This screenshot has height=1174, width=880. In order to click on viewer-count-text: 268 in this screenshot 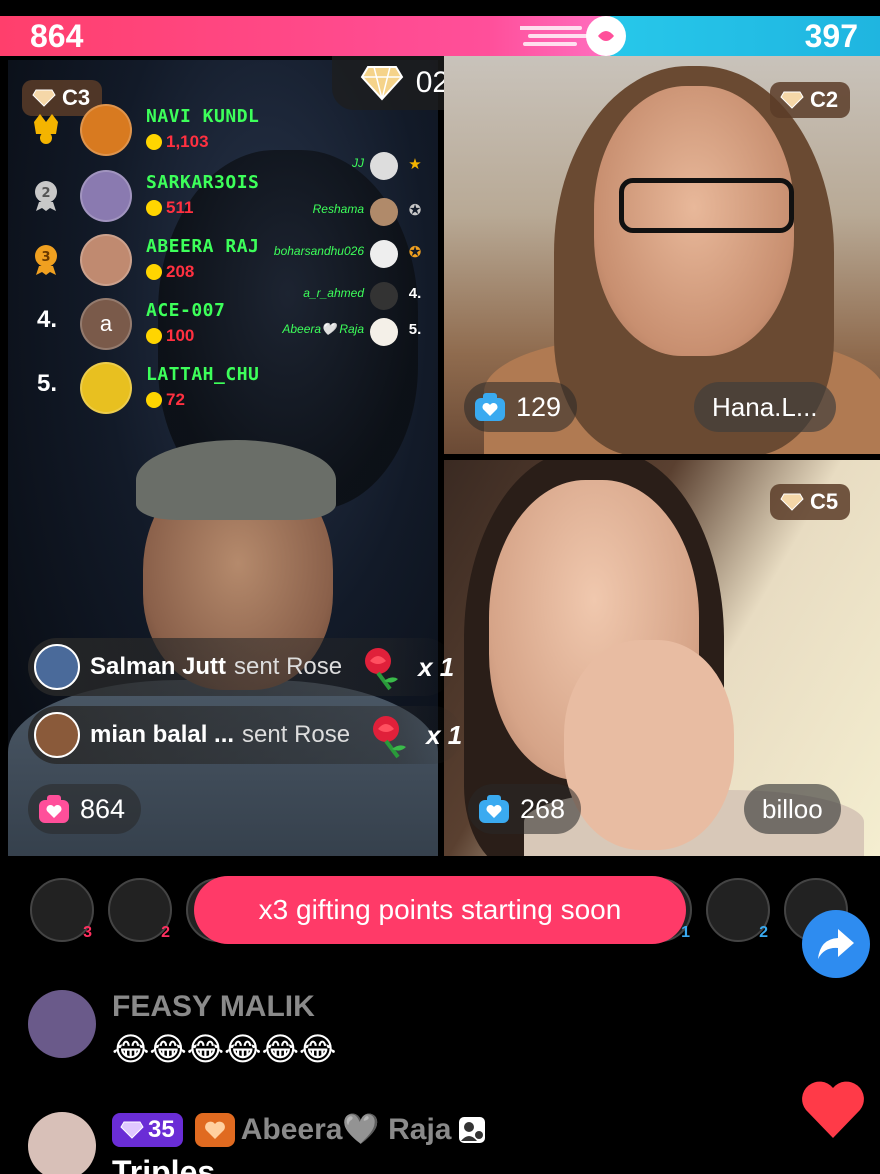, I will do `click(543, 808)`.